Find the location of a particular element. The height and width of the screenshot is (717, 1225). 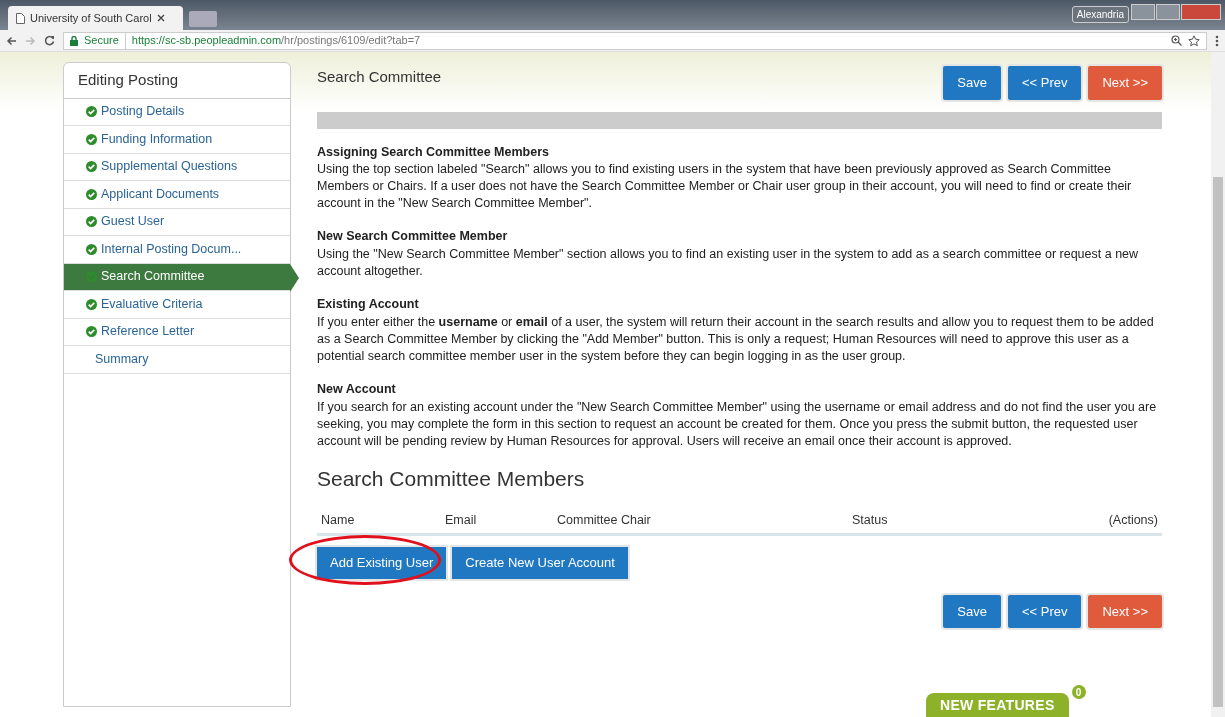

url-text: https://sc-sb.peopleadmin.com/hr/postings/6109/edit?tab=7 is located at coordinates (272, 40).